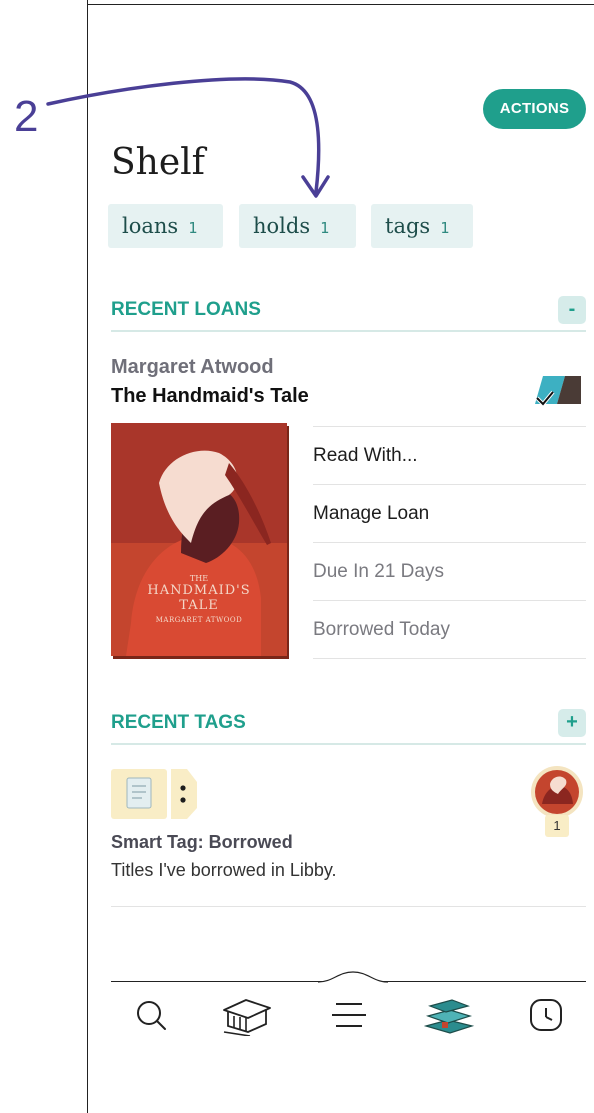 Image resolution: width=594 pixels, height=1113 pixels. What do you see at coordinates (150, 226) in the screenshot?
I see `loans-chip-label: loans` at bounding box center [150, 226].